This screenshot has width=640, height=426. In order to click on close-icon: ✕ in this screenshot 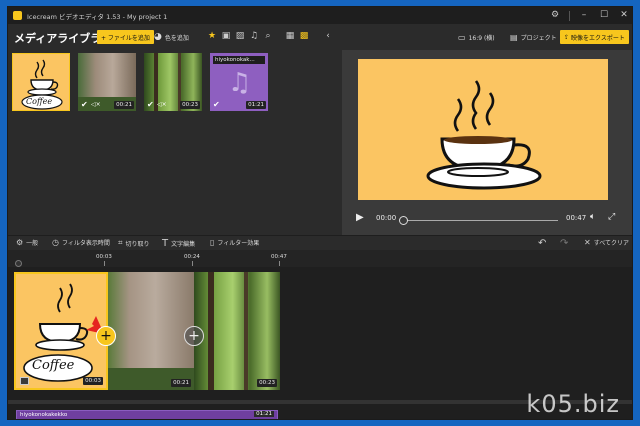, I will do `click(587, 242)`.